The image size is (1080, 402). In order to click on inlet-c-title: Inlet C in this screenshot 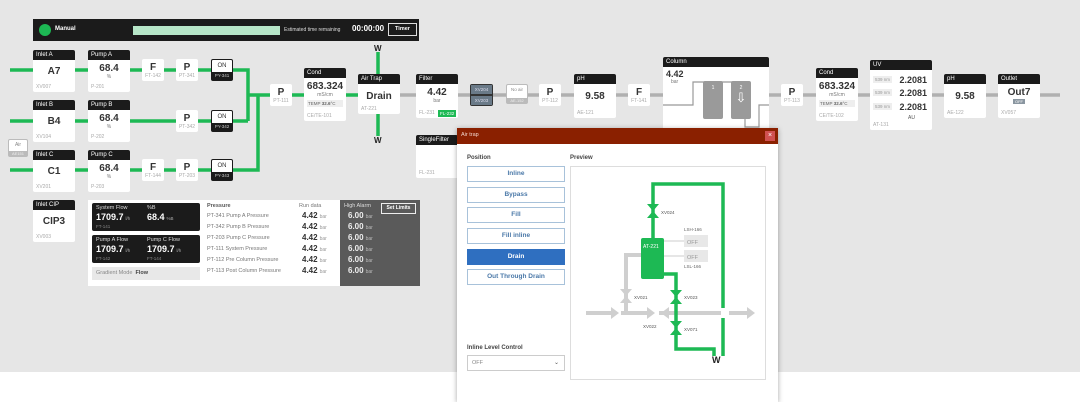, I will do `click(54, 155)`.